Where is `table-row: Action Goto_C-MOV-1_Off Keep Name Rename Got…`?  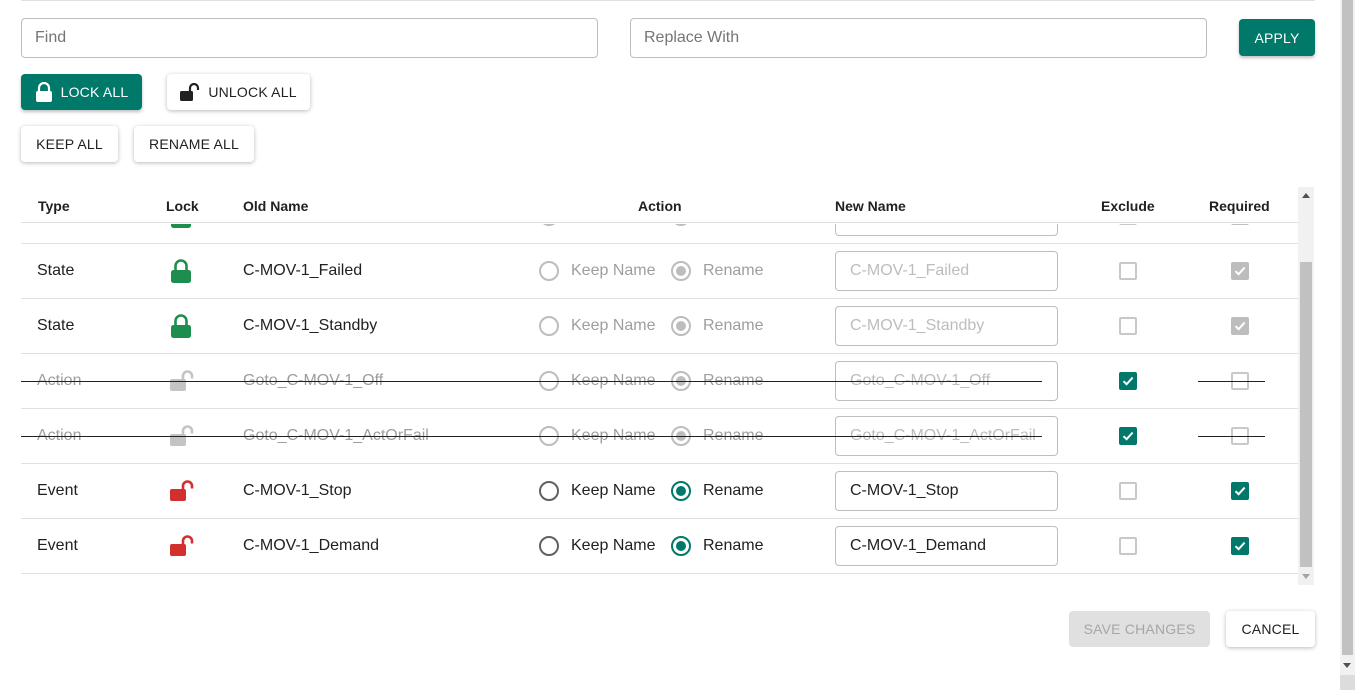 table-row: Action Goto_C-MOV-1_Off Keep Name Rename Got… is located at coordinates (659, 381).